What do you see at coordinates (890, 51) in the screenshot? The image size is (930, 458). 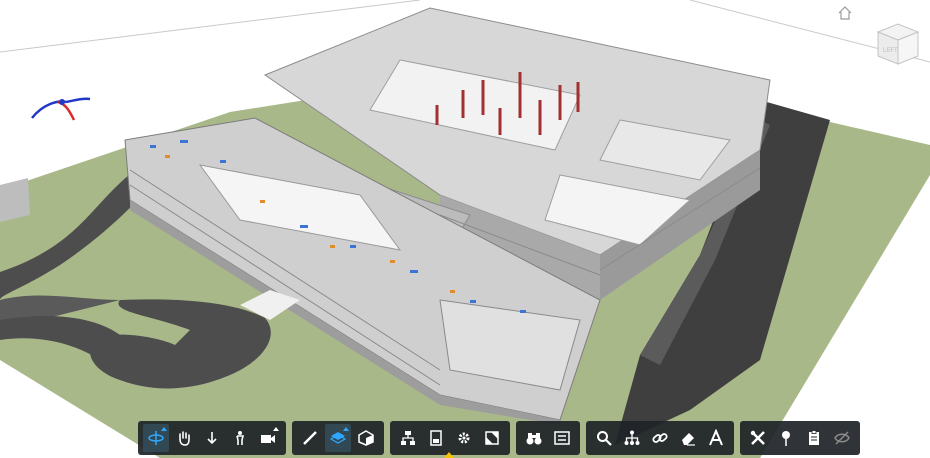 I see `view-cube-face-label: LEFT` at bounding box center [890, 51].